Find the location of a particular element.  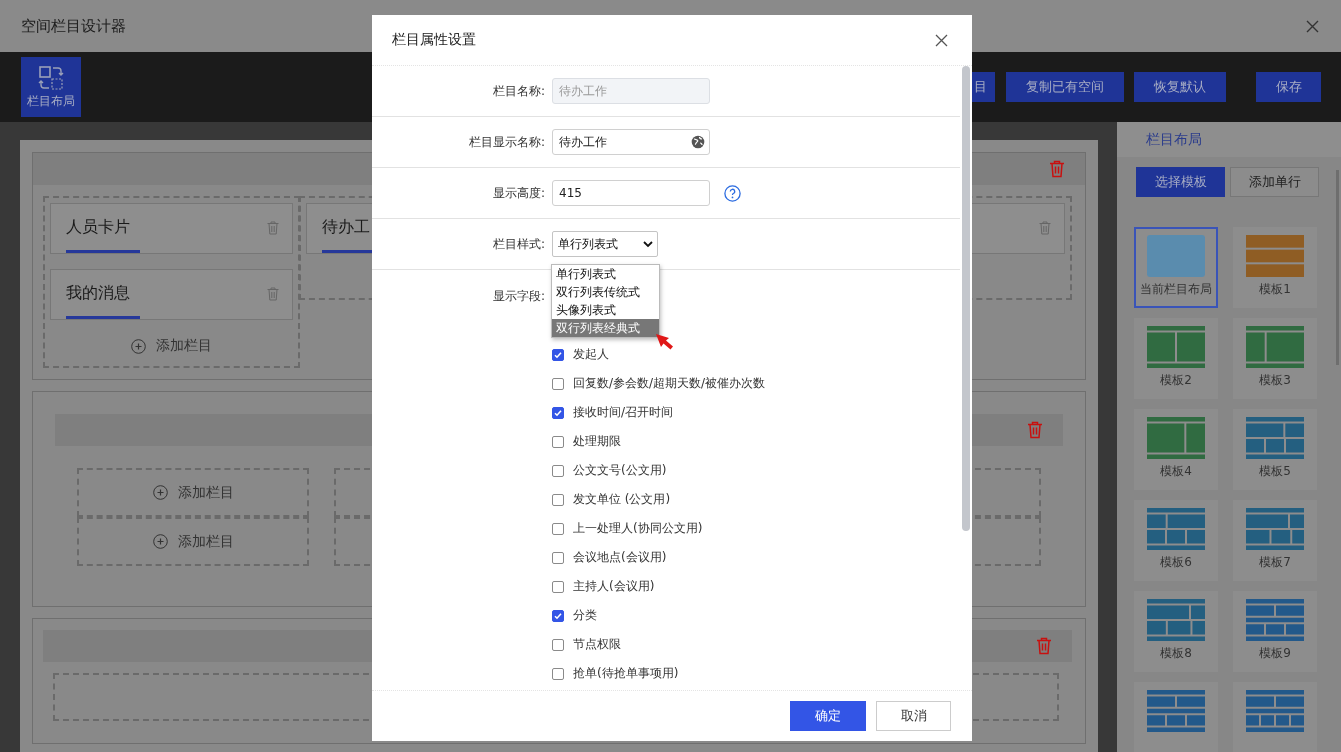

checkbox-label: 处理期限 is located at coordinates (597, 441).